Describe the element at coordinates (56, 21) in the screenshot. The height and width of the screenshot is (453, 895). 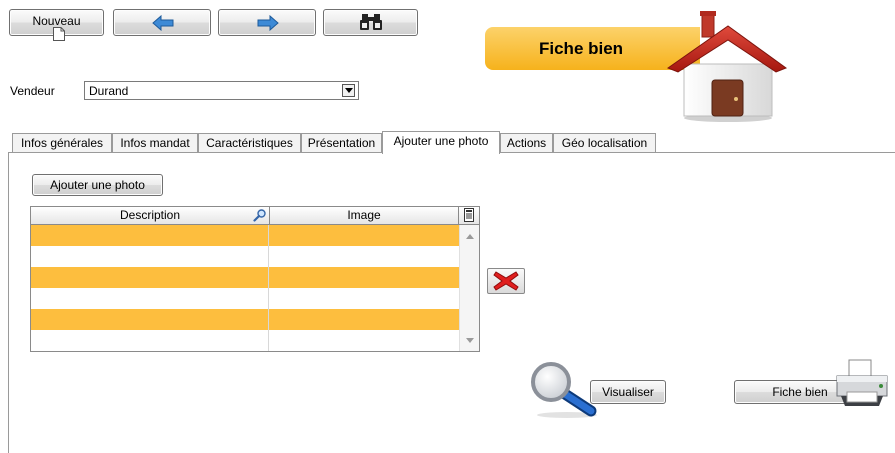
I see `new-button-label: Nouveau` at that location.